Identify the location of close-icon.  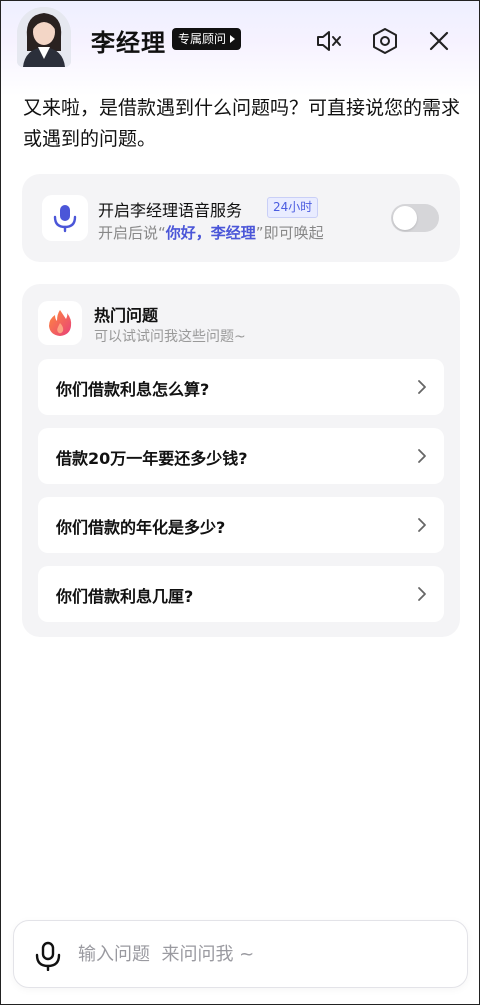
(439, 41).